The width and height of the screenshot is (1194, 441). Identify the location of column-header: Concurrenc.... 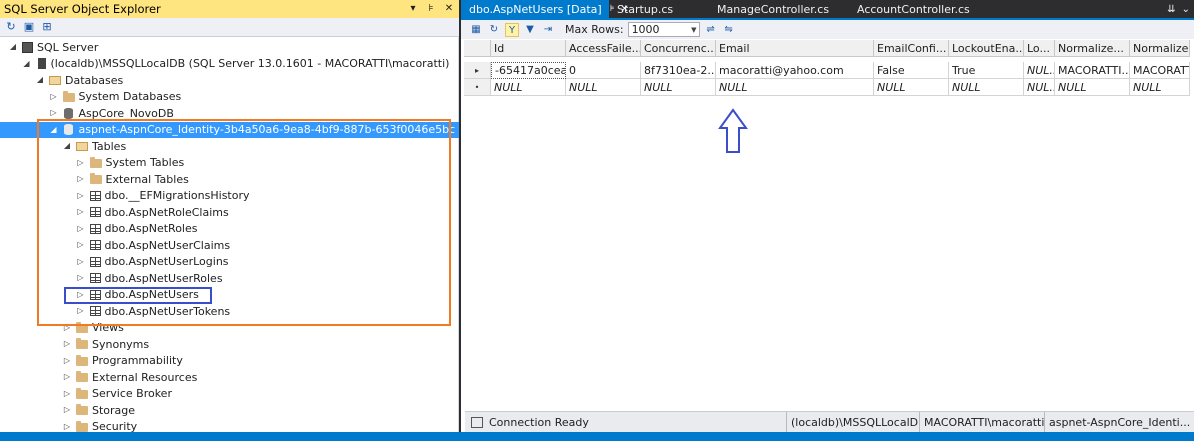
(678, 48).